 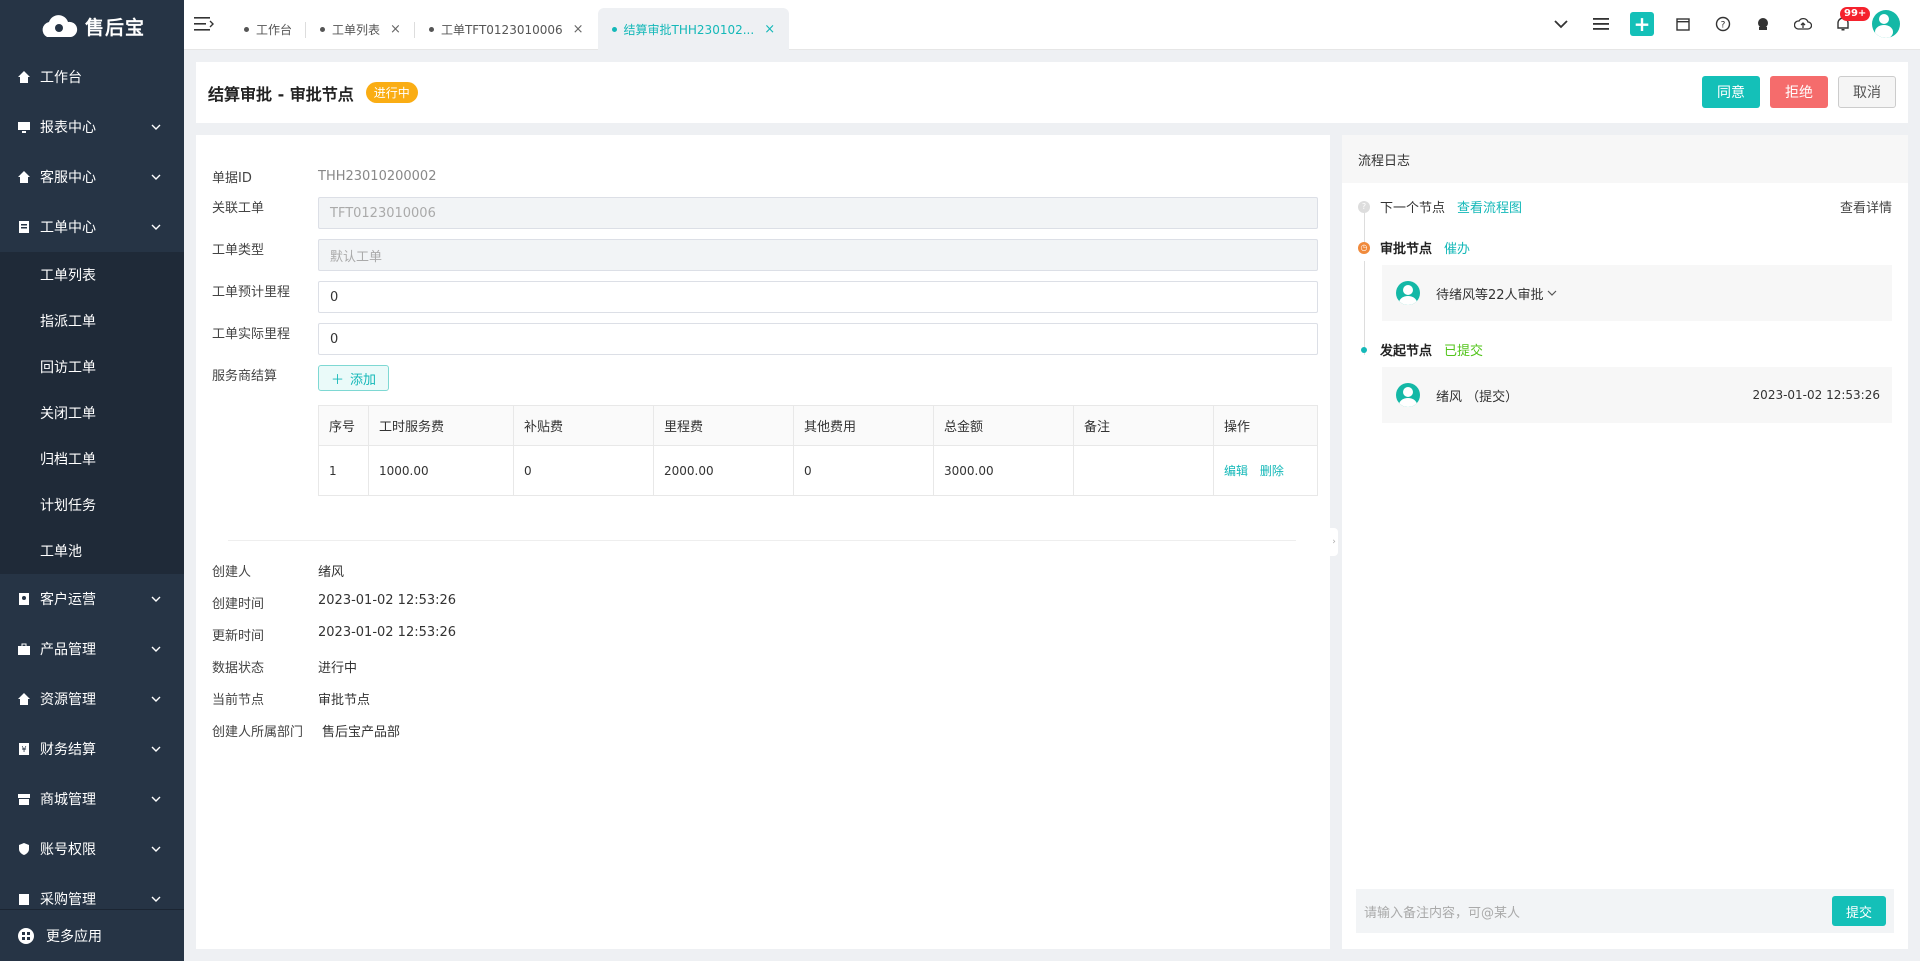 I want to click on tab-workbench: 工作台, so click(x=268, y=29).